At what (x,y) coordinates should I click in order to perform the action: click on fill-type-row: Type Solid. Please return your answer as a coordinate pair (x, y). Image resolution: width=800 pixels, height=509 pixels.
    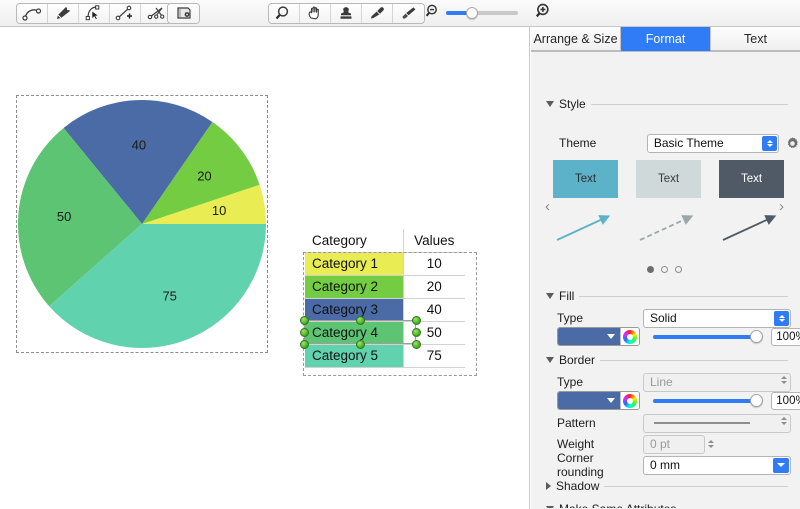
    Looking at the image, I should click on (665, 318).